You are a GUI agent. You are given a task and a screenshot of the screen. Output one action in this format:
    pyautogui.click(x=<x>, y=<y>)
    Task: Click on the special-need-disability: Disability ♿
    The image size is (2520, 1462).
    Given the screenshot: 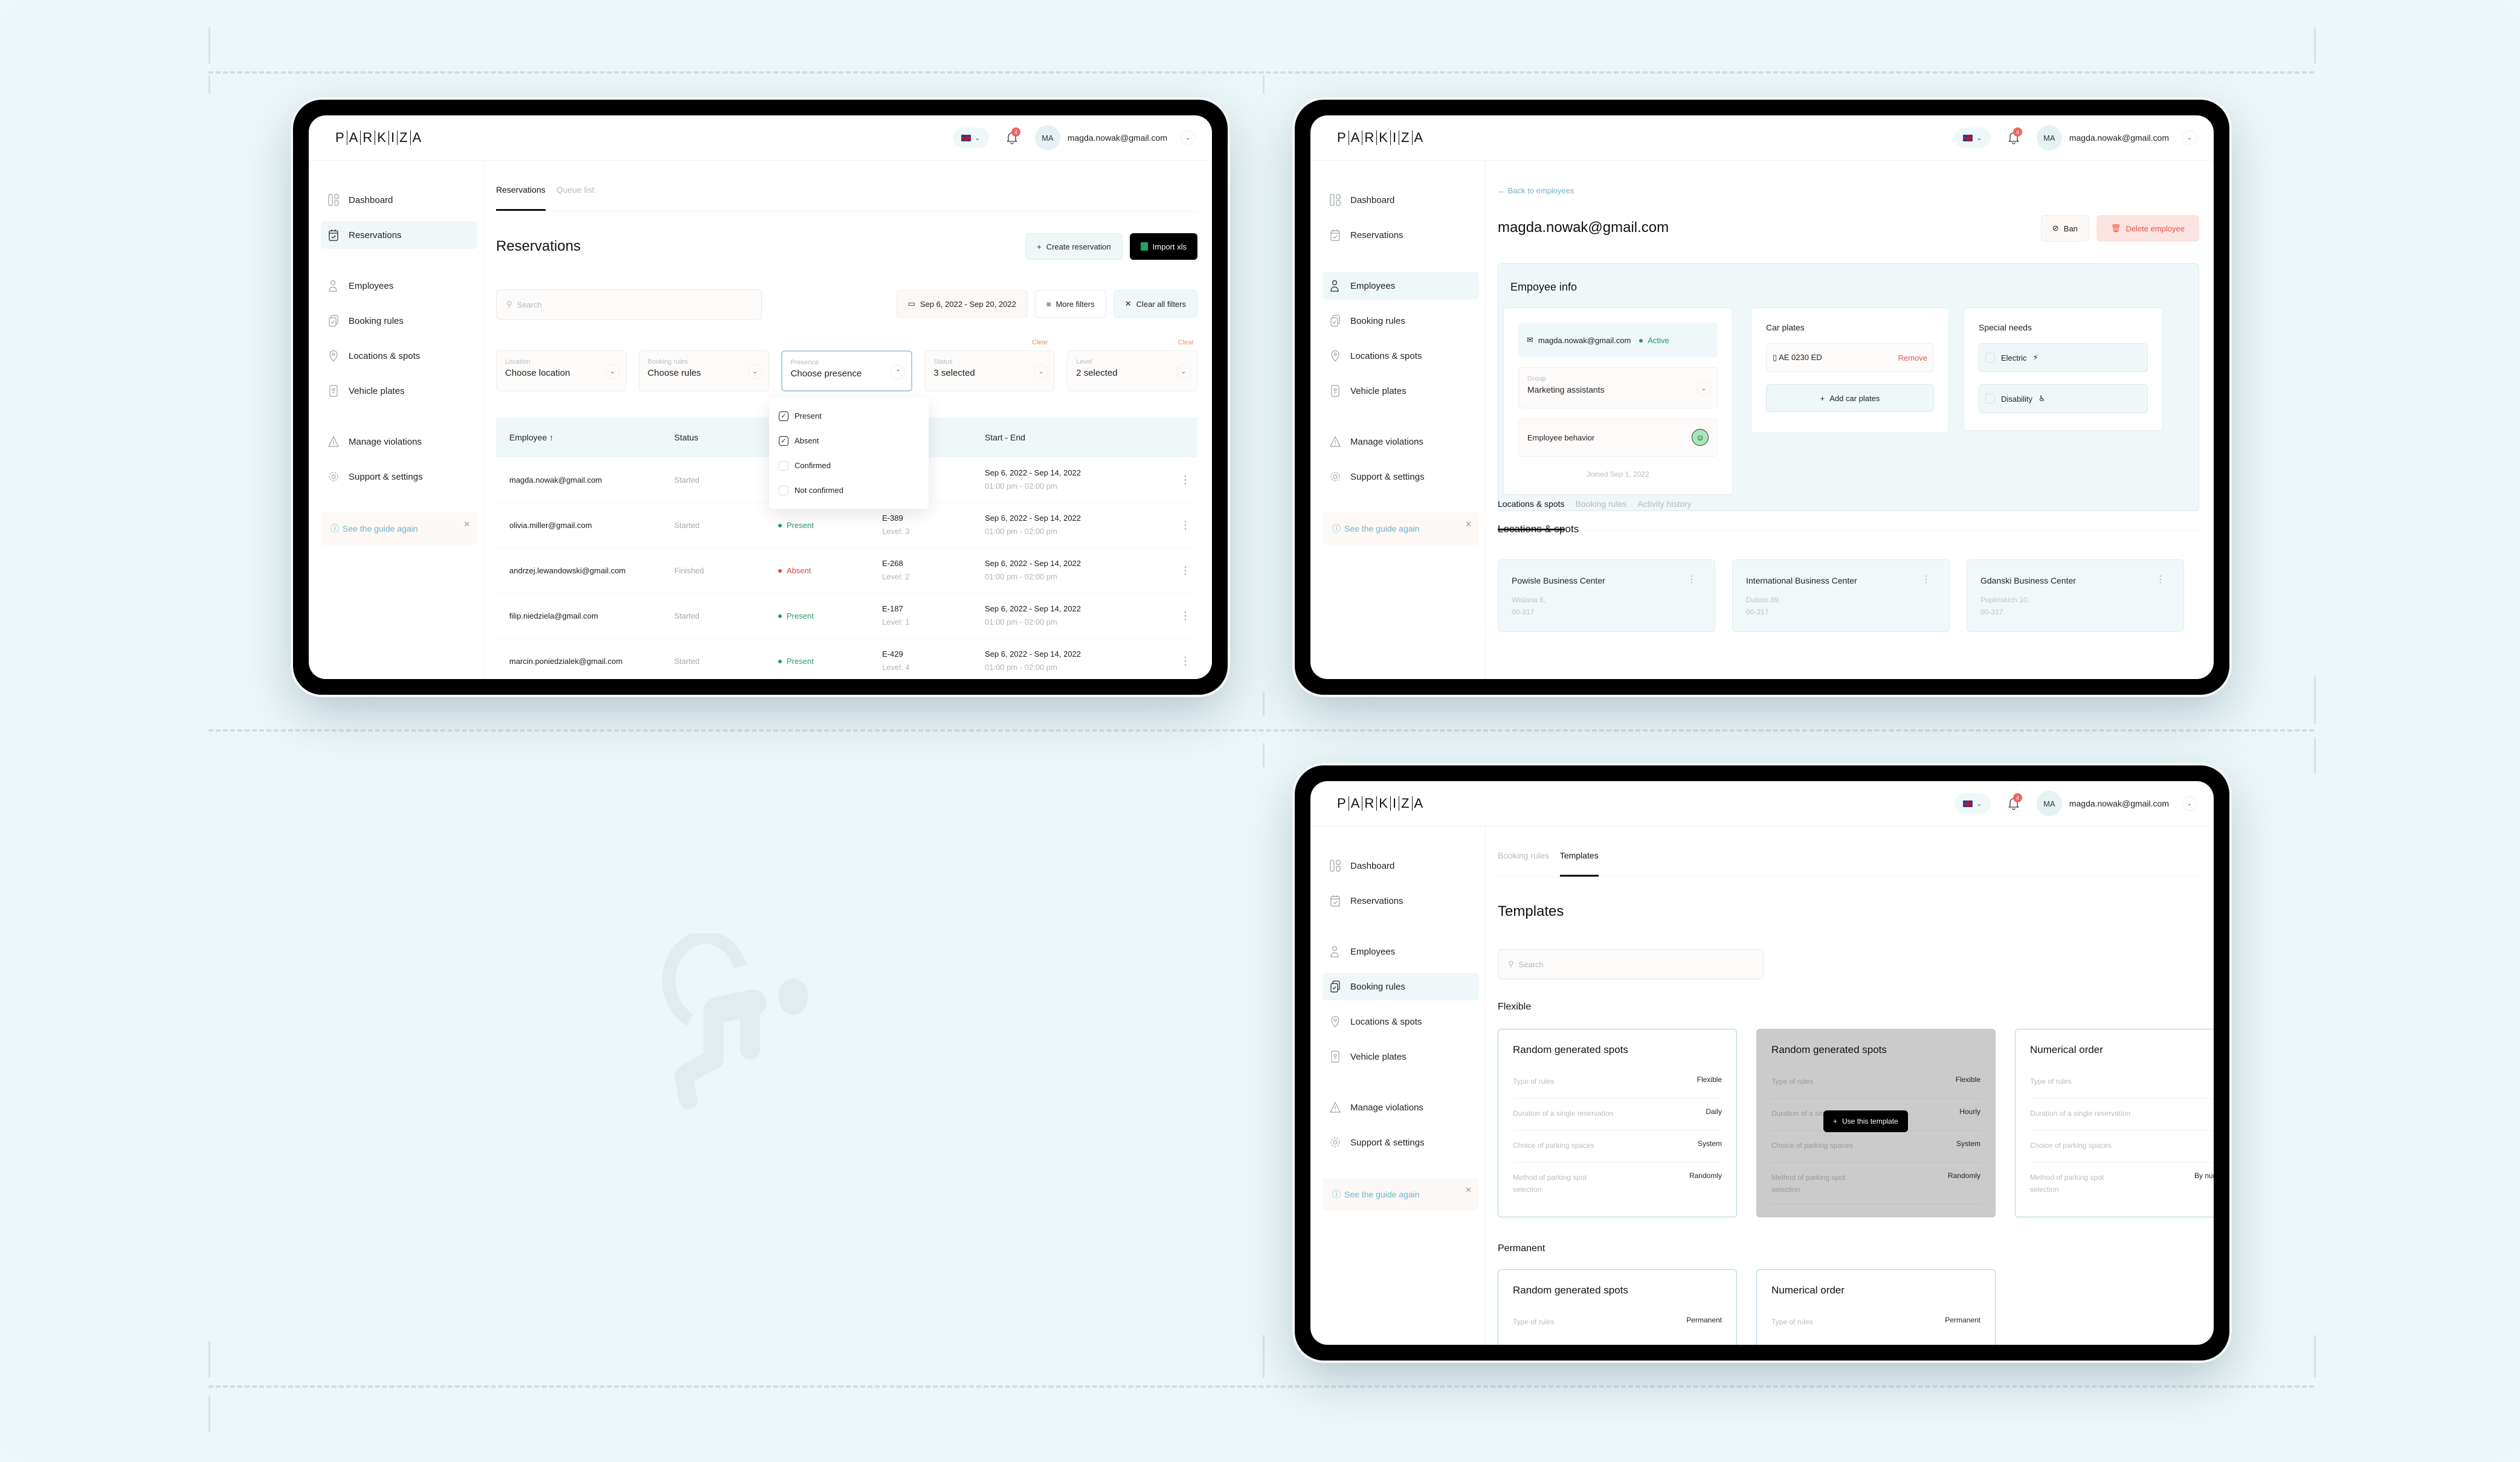 What is the action you would take?
    pyautogui.click(x=2063, y=398)
    